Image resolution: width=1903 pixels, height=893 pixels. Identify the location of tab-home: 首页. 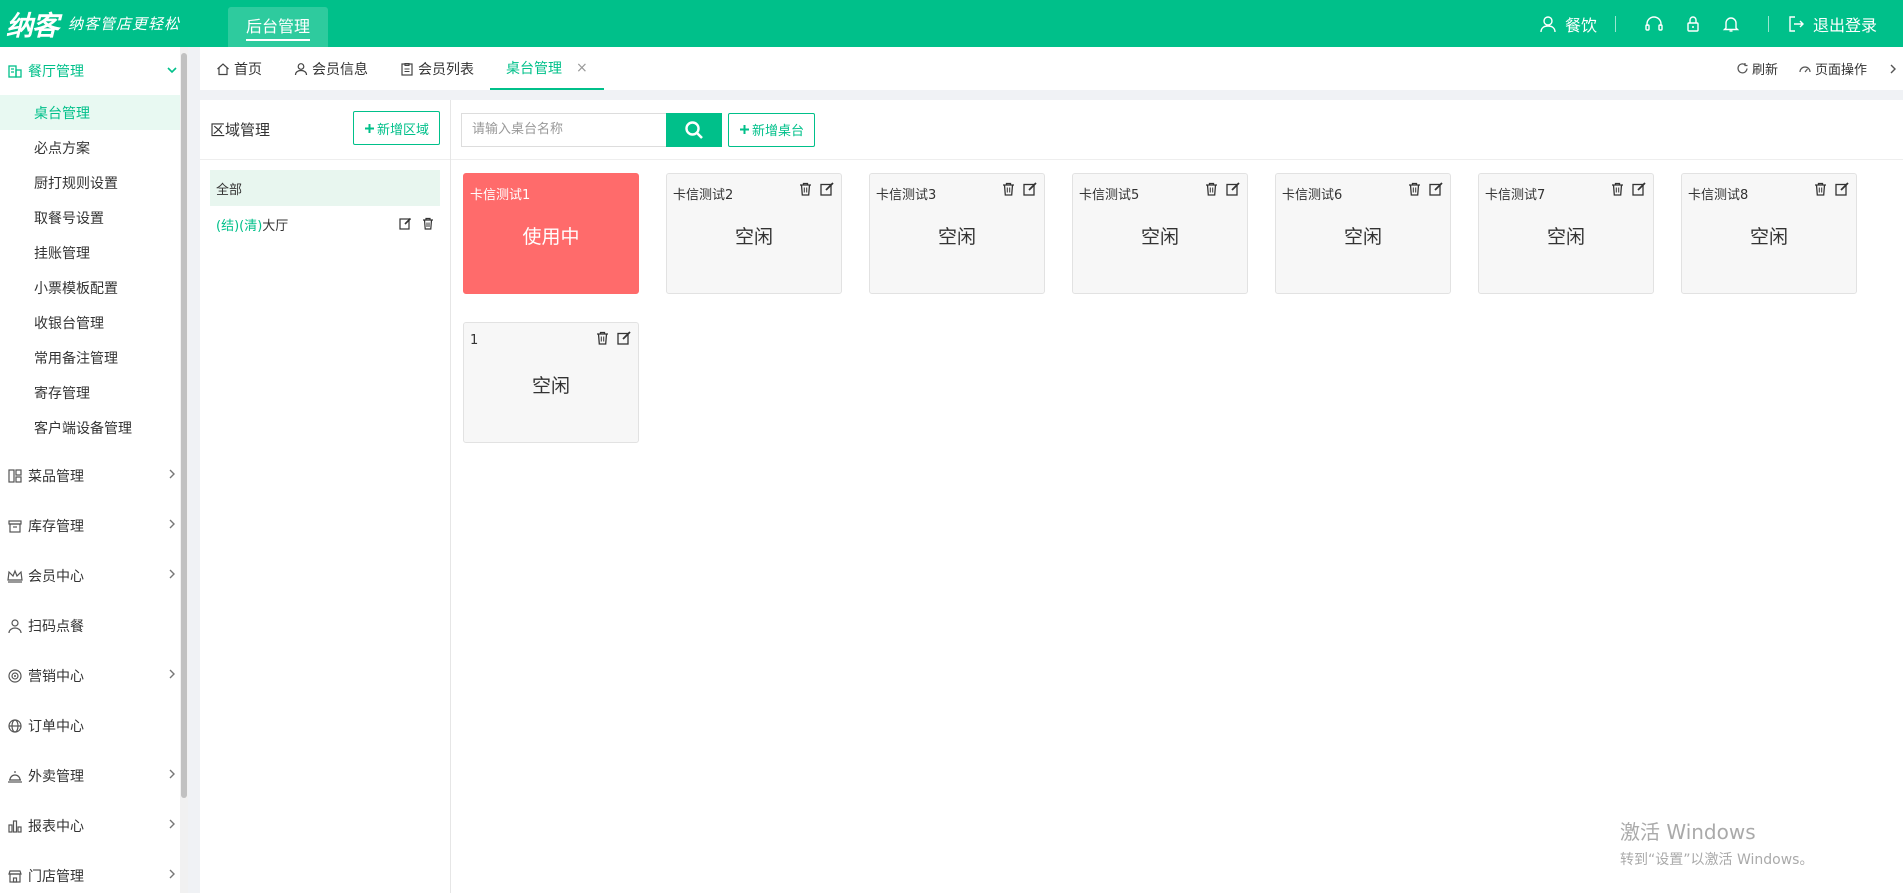
(239, 68).